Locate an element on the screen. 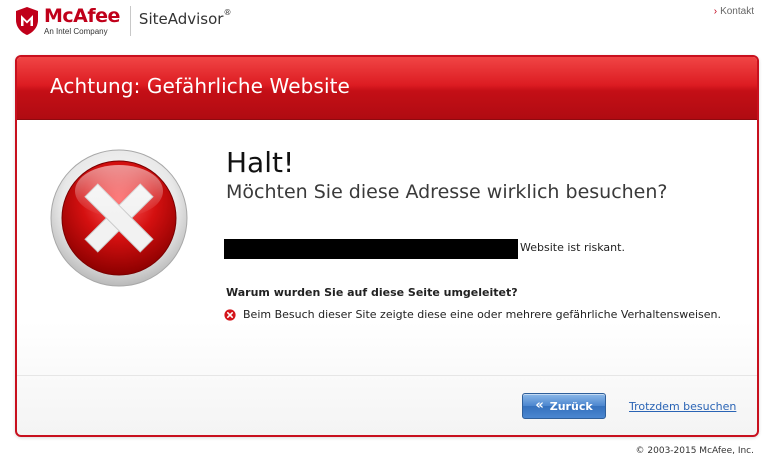 The width and height of the screenshot is (780, 466). halt-headline: Halt! is located at coordinates (260, 162).